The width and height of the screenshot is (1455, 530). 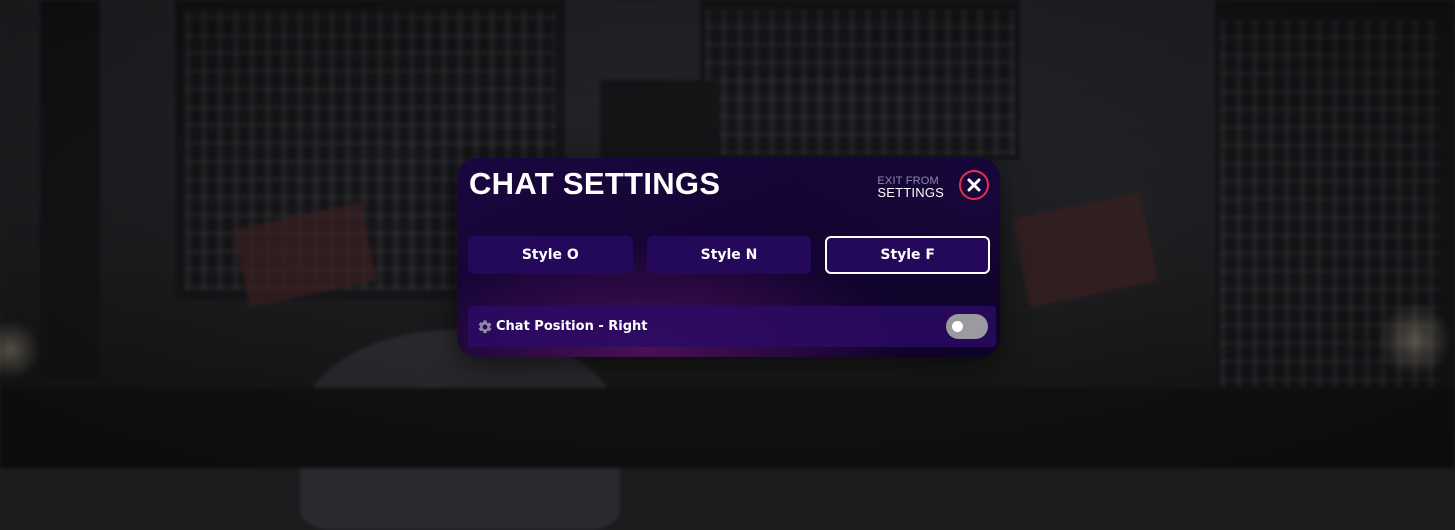 I want to click on style-selector: Style O Style N Style F, so click(x=729, y=255).